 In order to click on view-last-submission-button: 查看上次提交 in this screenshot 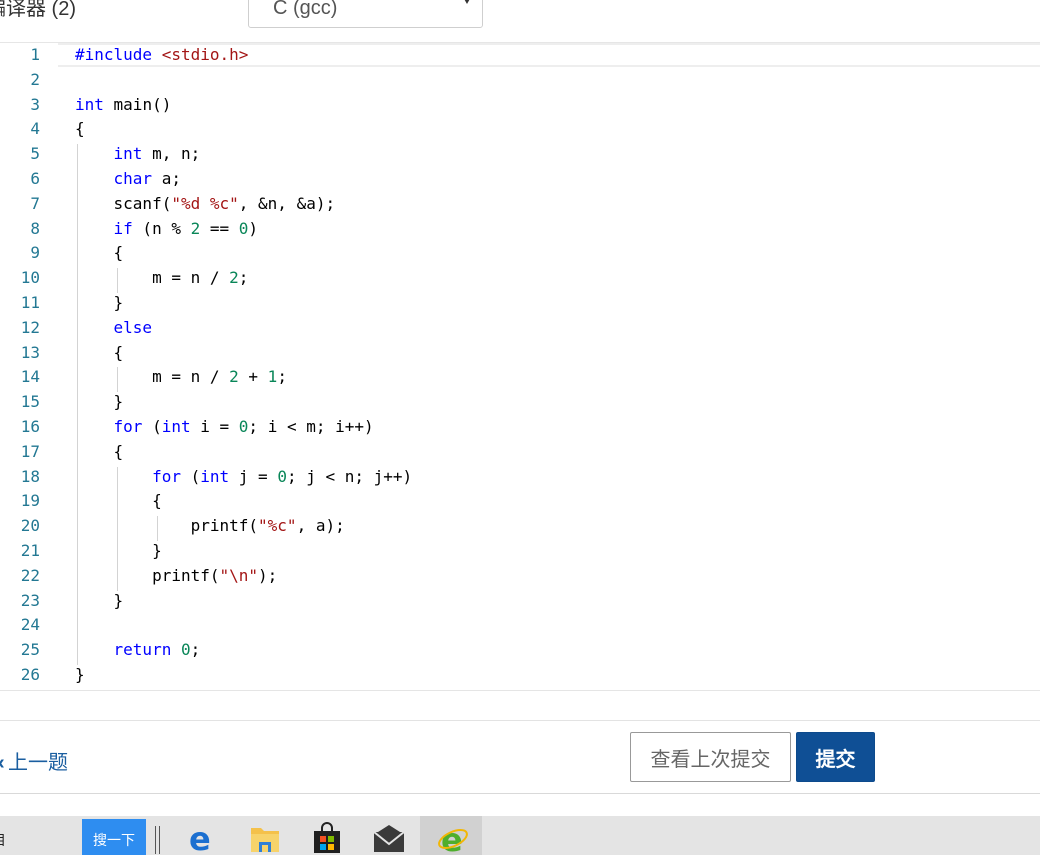, I will do `click(710, 757)`.